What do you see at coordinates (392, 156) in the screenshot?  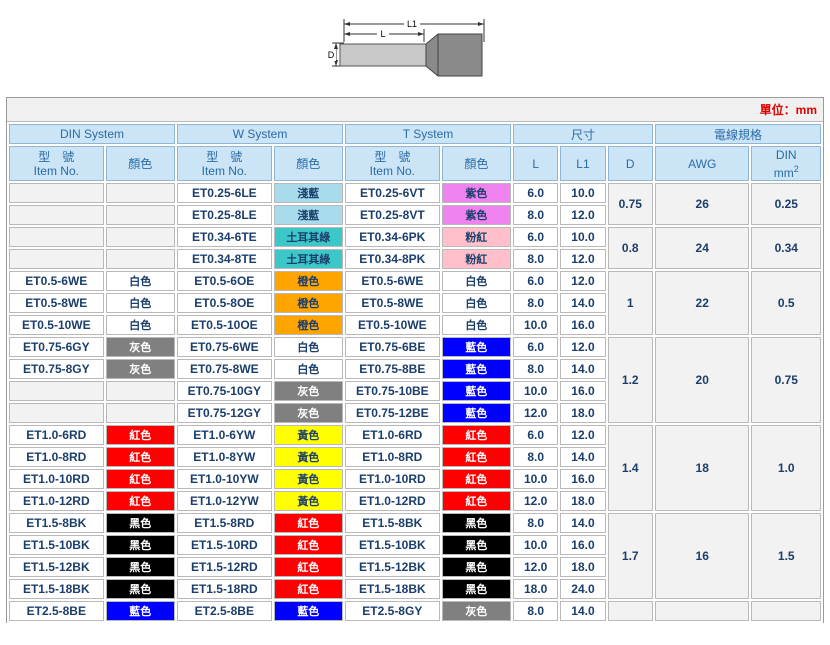 I see `model-cn-label: 型 號` at bounding box center [392, 156].